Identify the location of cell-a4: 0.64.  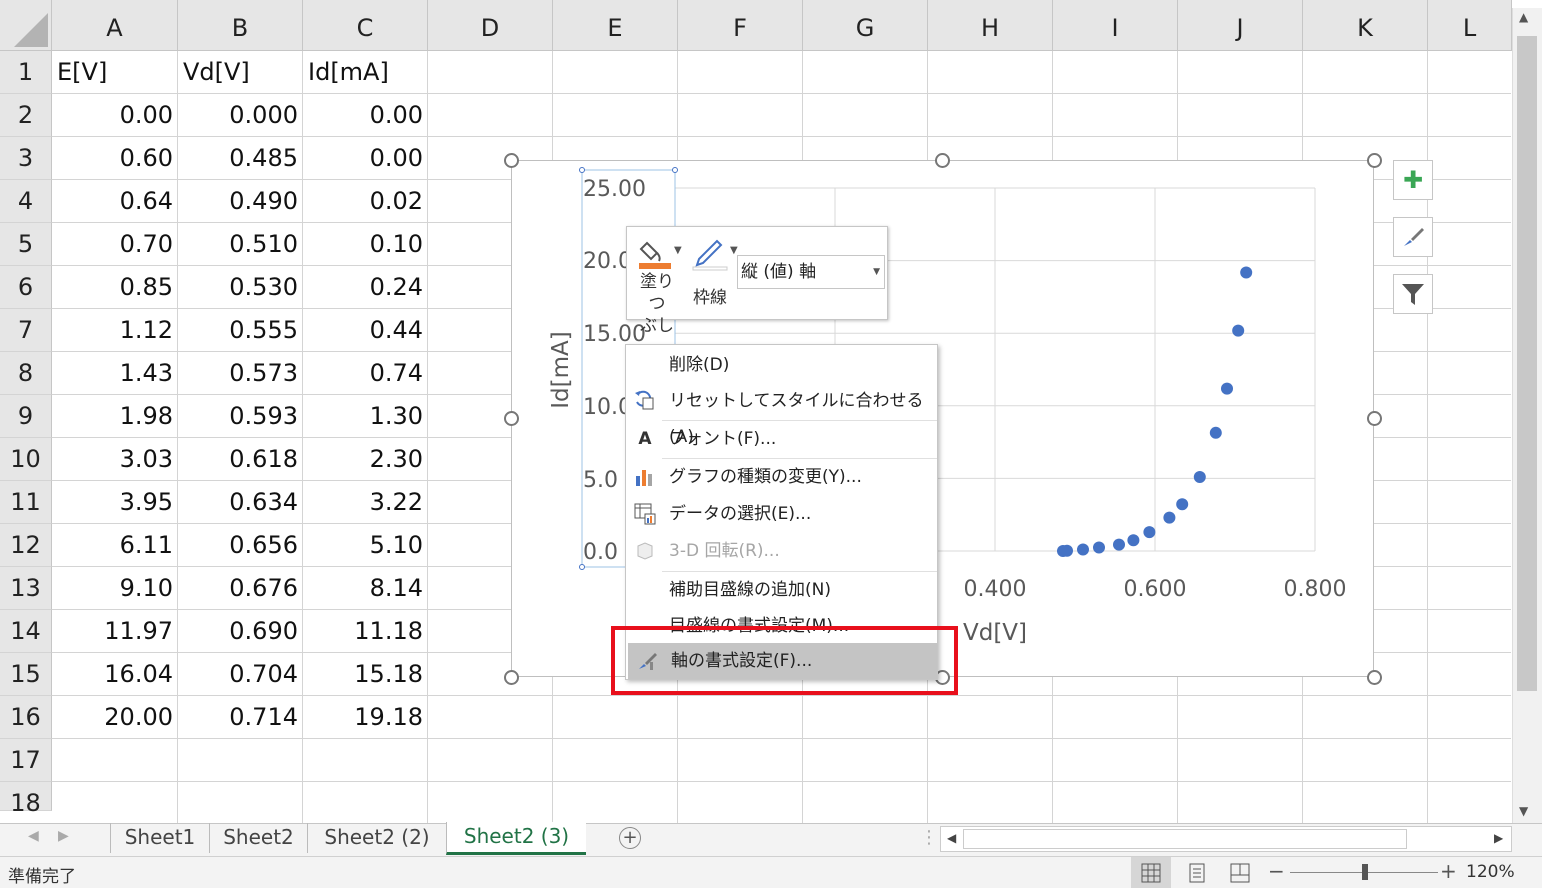
(115, 201).